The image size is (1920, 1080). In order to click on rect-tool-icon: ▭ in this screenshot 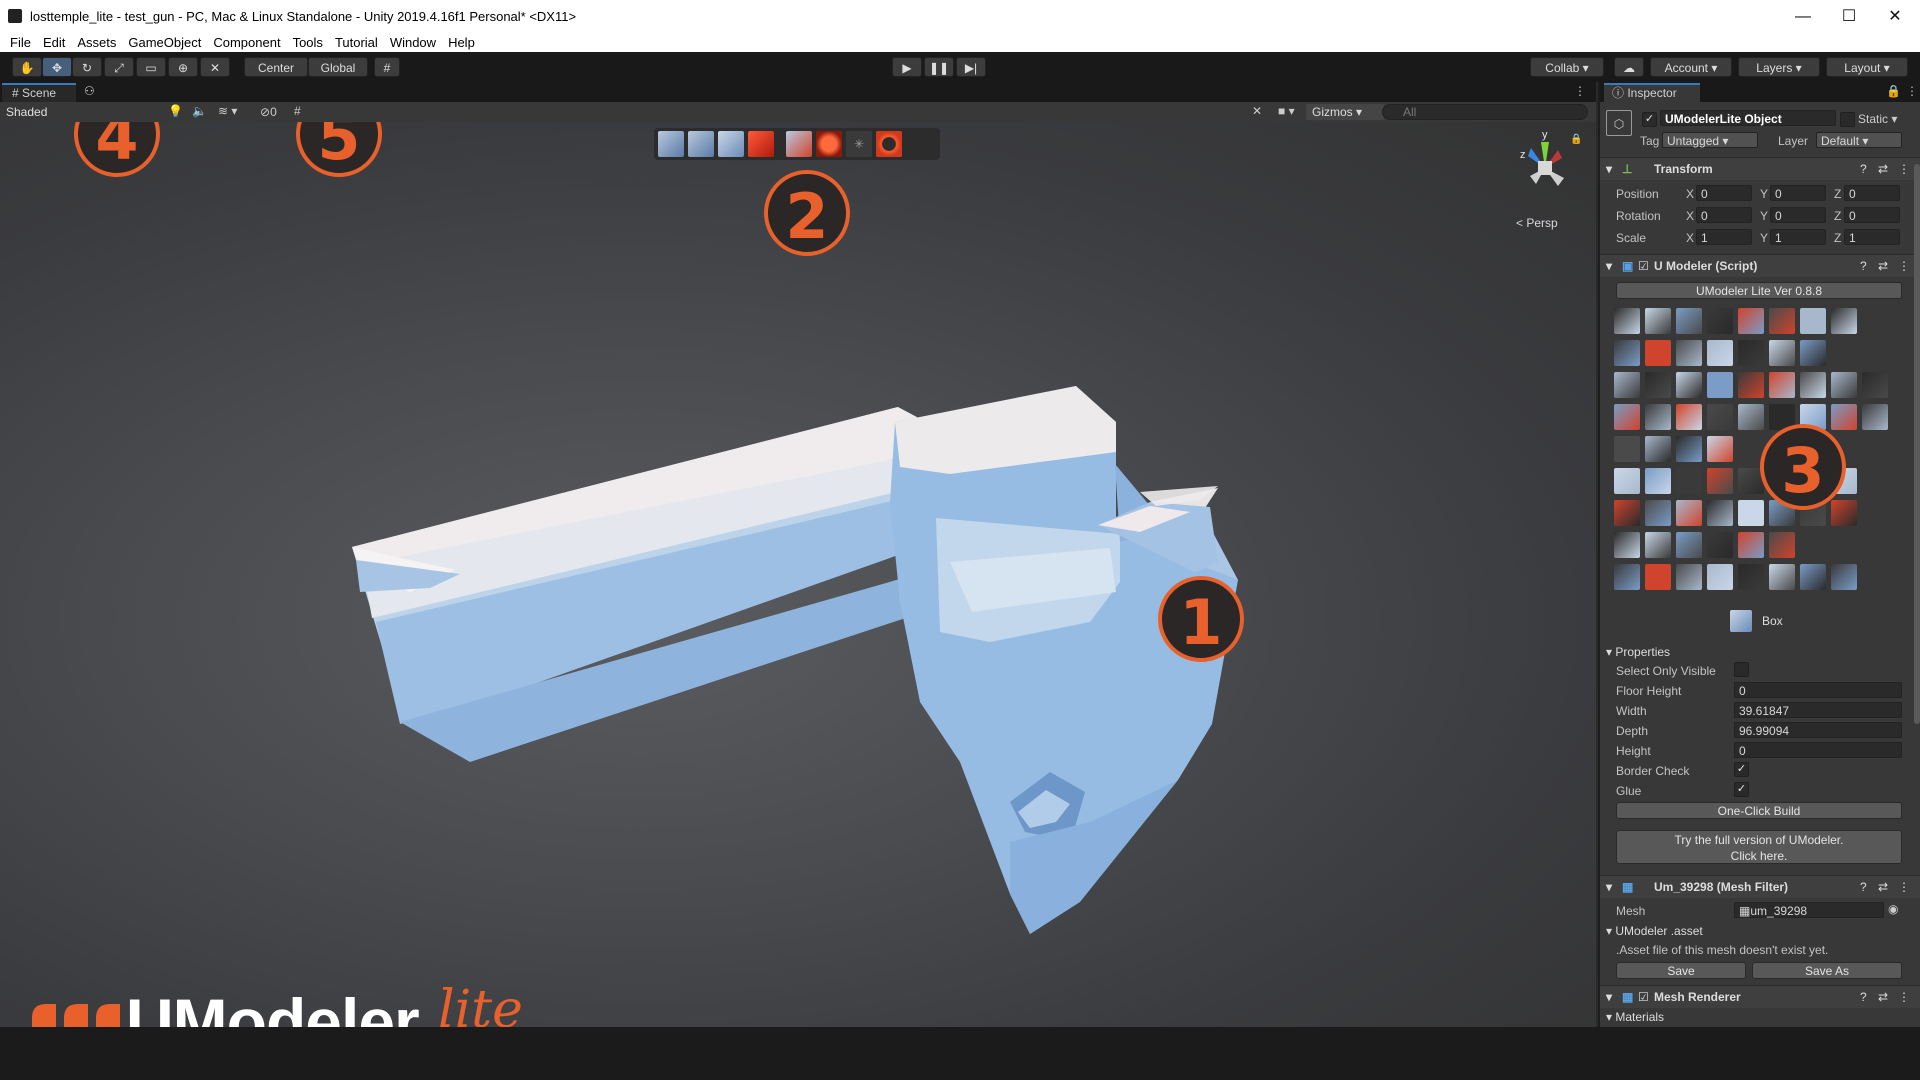, I will do `click(151, 67)`.